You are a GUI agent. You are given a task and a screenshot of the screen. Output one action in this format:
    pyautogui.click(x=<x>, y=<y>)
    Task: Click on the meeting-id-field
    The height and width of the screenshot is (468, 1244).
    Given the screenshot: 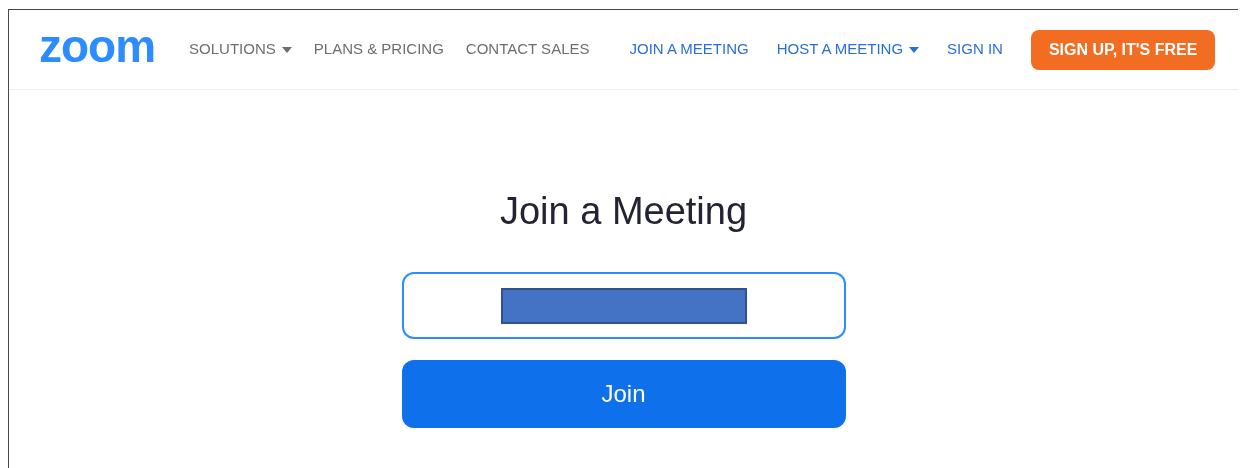 What is the action you would take?
    pyautogui.click(x=623, y=305)
    